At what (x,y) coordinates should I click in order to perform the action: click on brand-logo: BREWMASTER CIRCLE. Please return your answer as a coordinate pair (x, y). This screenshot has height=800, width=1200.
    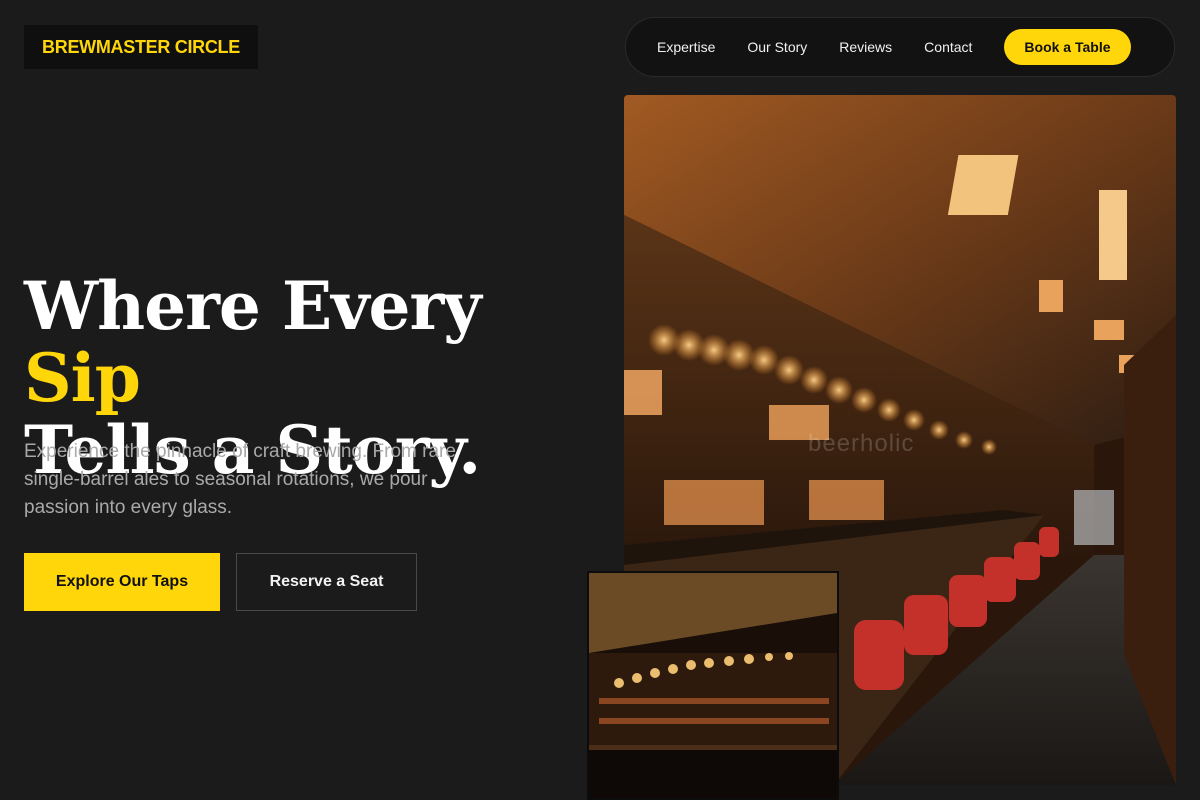
    Looking at the image, I should click on (141, 47).